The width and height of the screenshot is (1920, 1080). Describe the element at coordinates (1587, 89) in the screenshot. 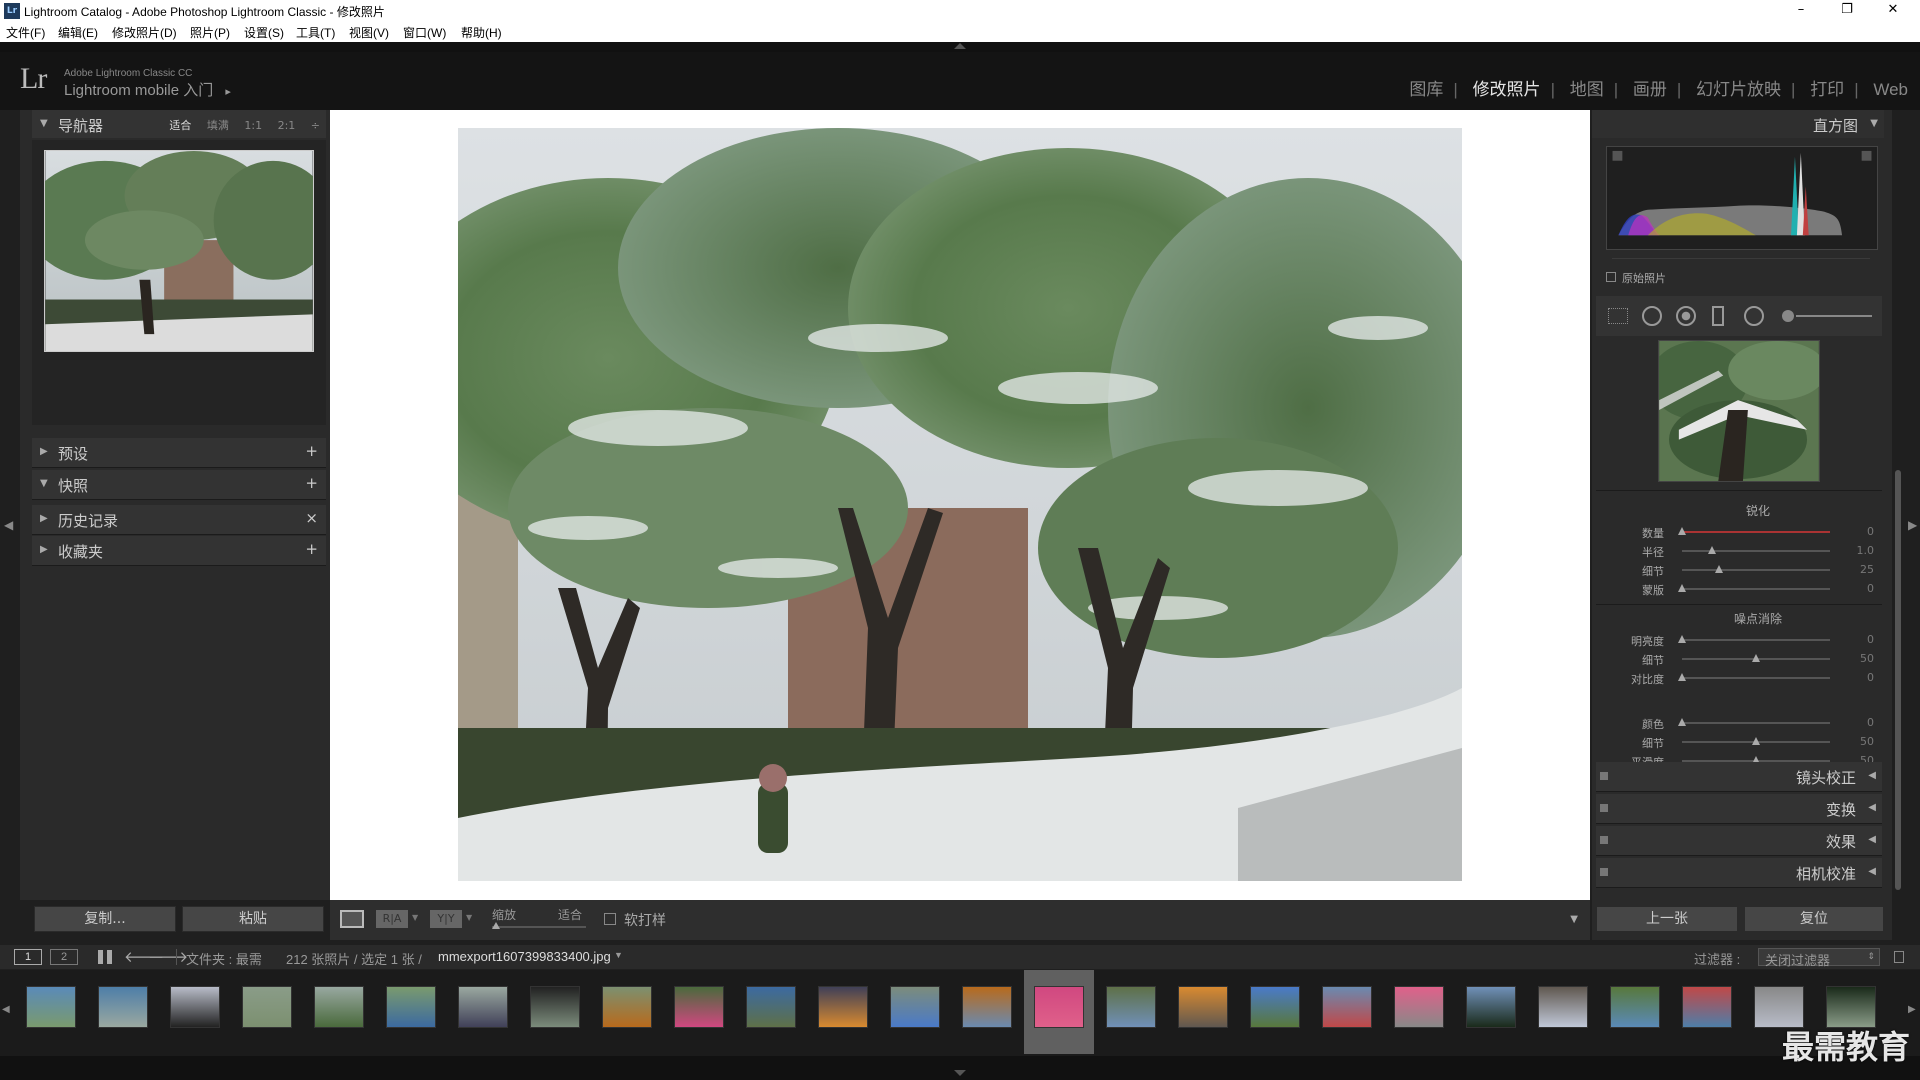

I see `module-map: 地图` at that location.